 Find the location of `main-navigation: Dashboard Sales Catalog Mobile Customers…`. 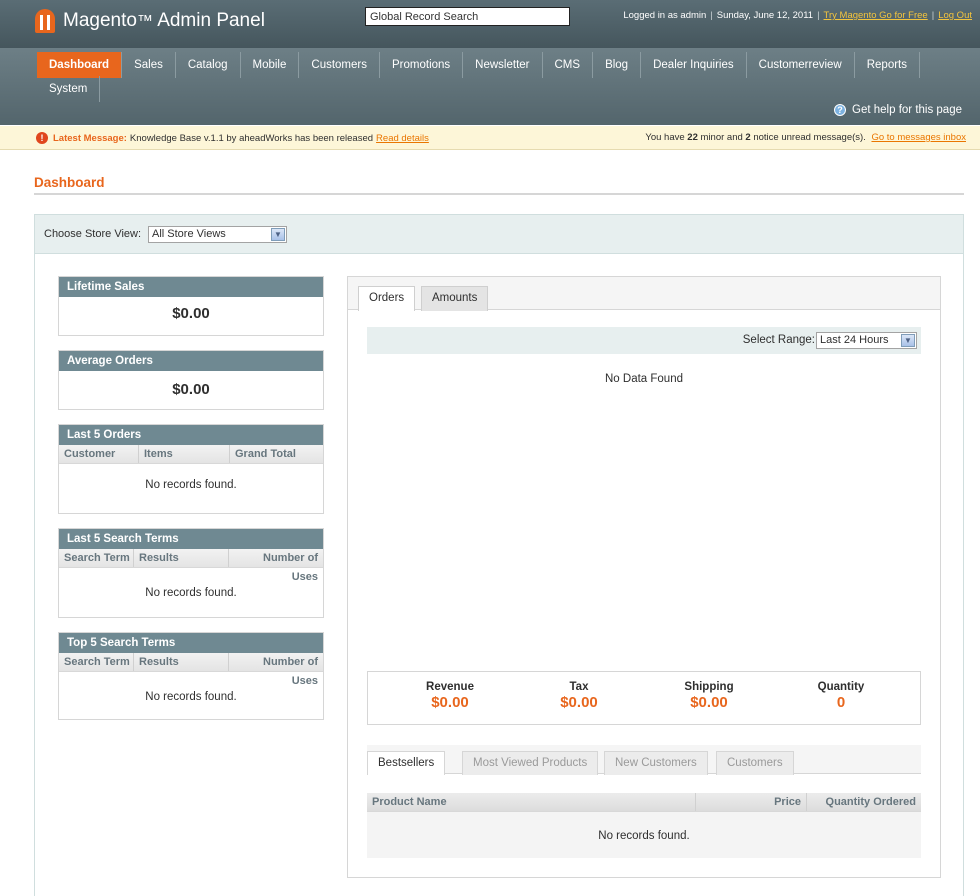

main-navigation: Dashboard Sales Catalog Mobile Customers… is located at coordinates (490, 86).